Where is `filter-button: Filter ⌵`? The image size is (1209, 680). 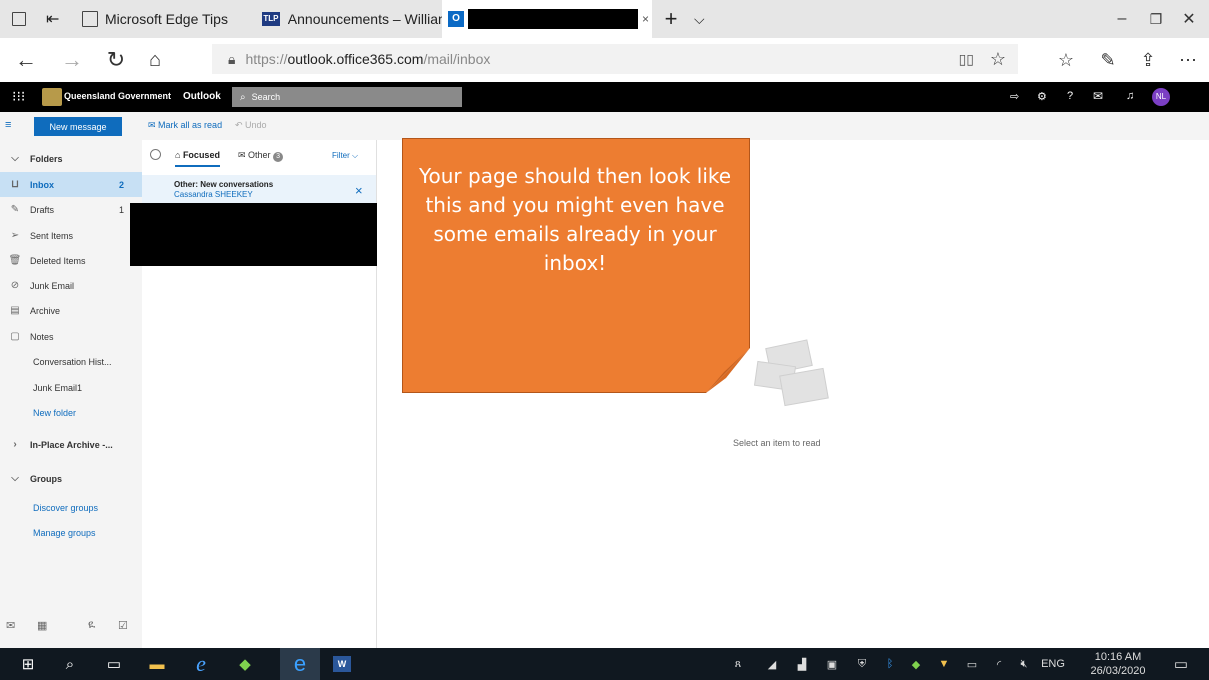
filter-button: Filter ⌵ is located at coordinates (345, 156).